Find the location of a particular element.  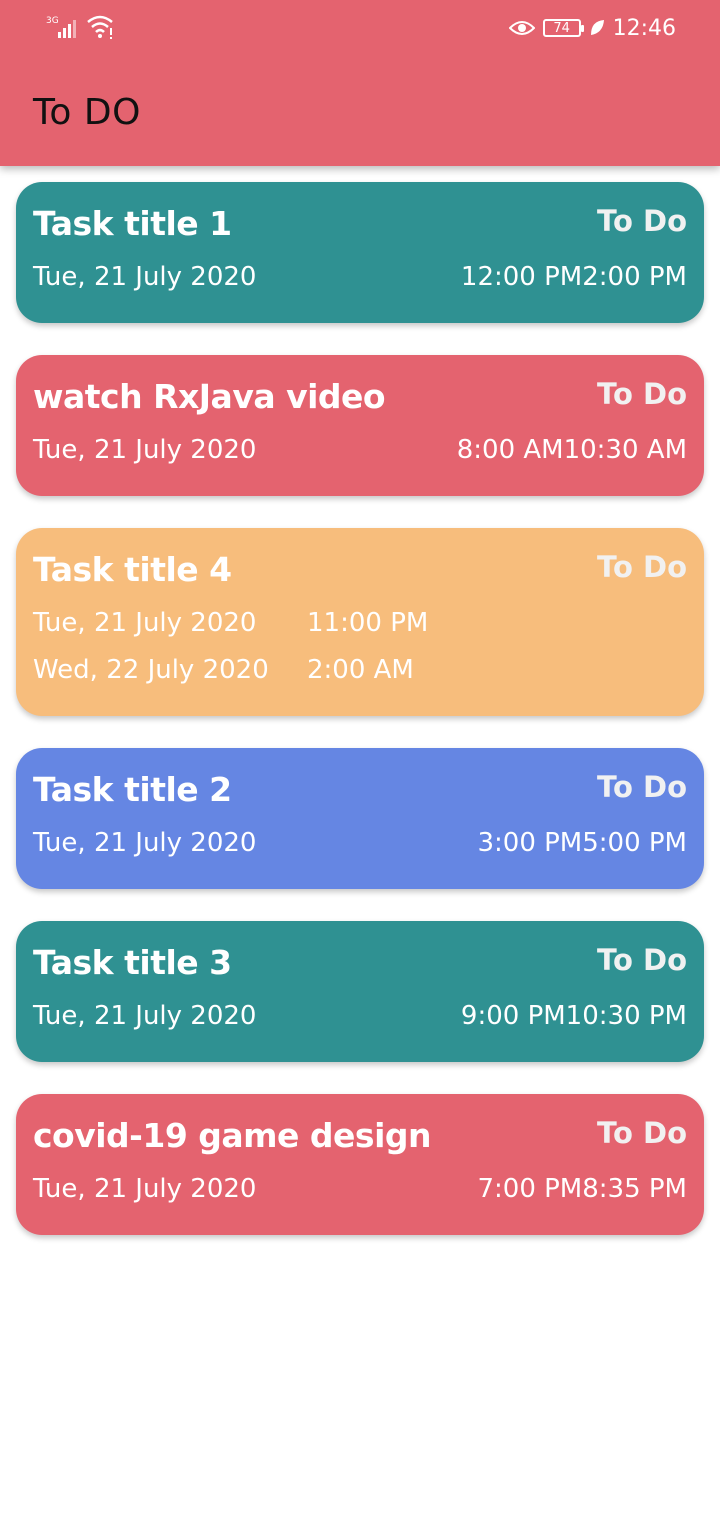

task-start-time: 11:00 PM is located at coordinates (368, 623).